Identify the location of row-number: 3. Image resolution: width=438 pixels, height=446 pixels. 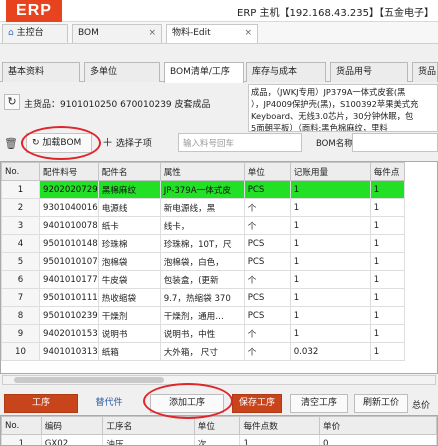
(20, 225).